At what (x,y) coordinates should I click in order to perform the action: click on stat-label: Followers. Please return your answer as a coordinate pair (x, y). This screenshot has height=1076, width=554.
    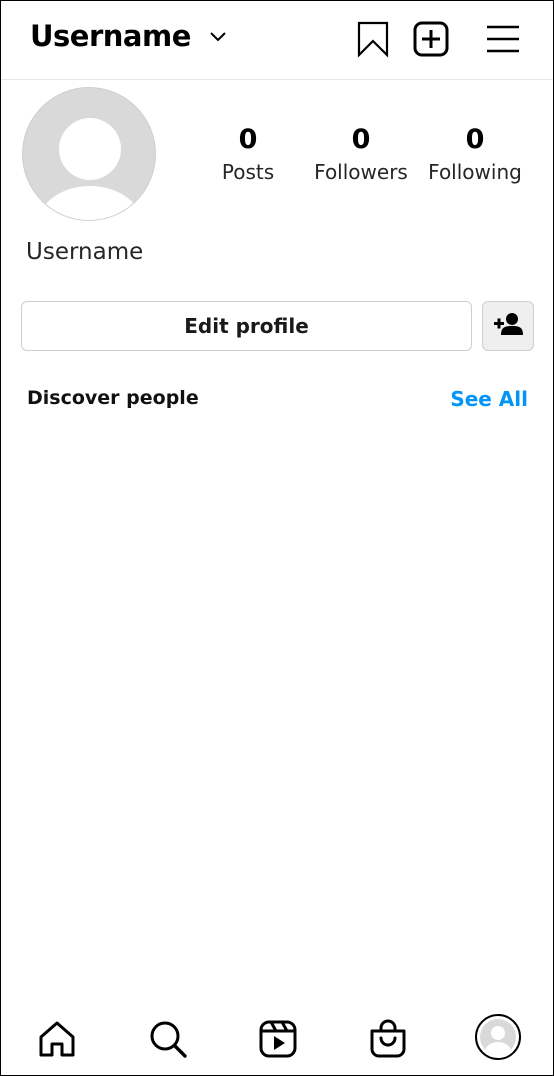
    Looking at the image, I should click on (361, 172).